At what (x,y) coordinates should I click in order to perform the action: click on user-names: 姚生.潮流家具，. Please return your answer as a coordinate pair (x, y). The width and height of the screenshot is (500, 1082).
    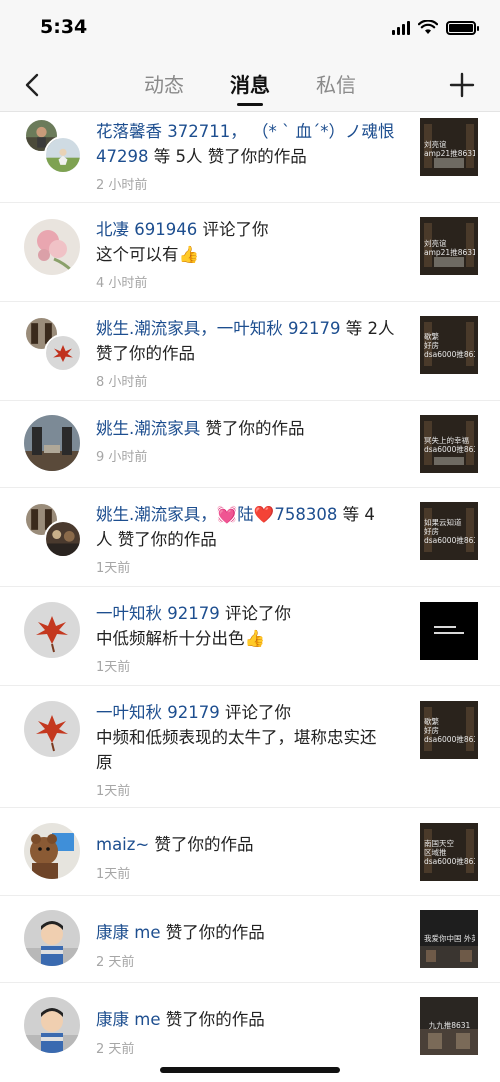
    Looking at the image, I should click on (156, 514).